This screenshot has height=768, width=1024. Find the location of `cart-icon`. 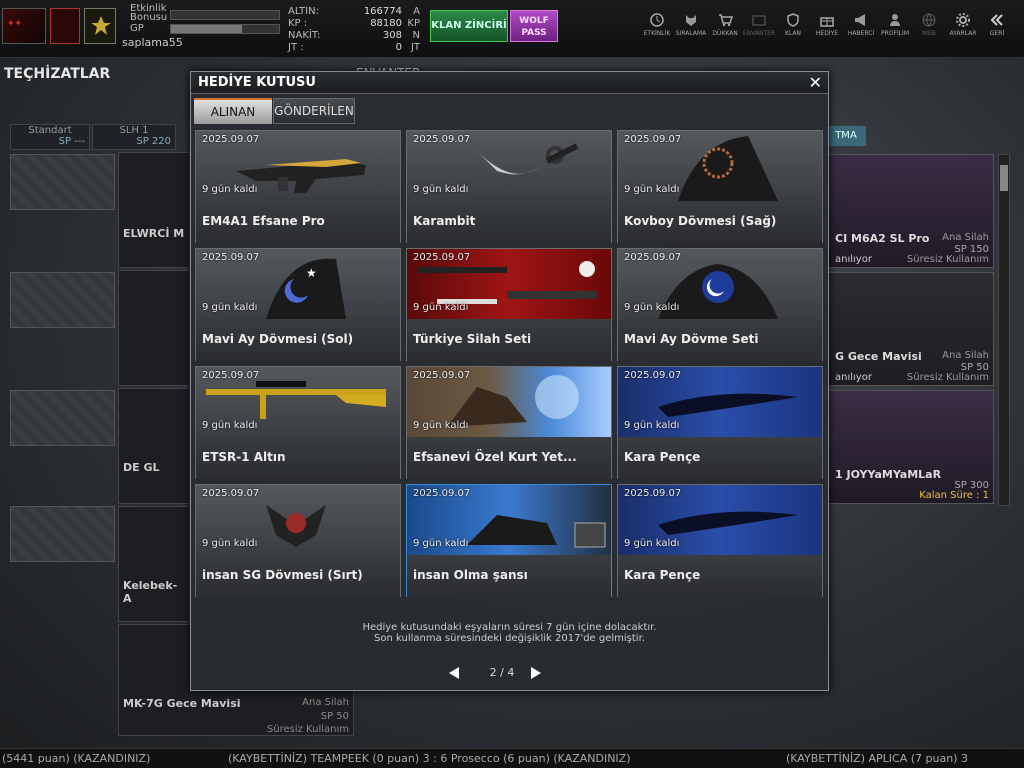

cart-icon is located at coordinates (726, 20).